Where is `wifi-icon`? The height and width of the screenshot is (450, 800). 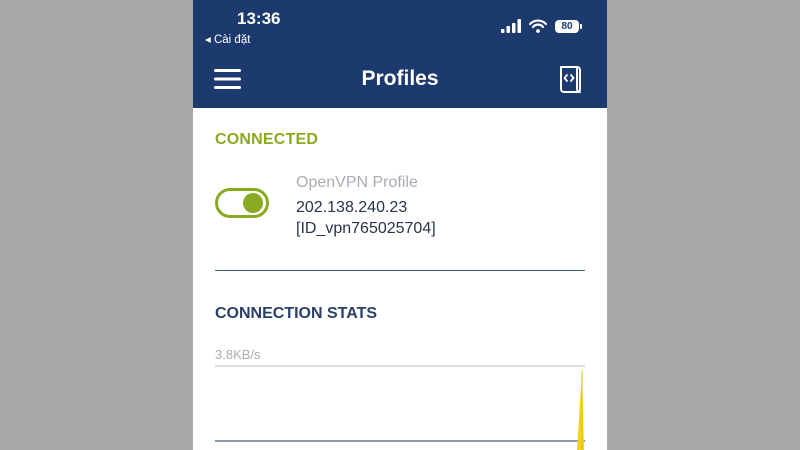
wifi-icon is located at coordinates (538, 26).